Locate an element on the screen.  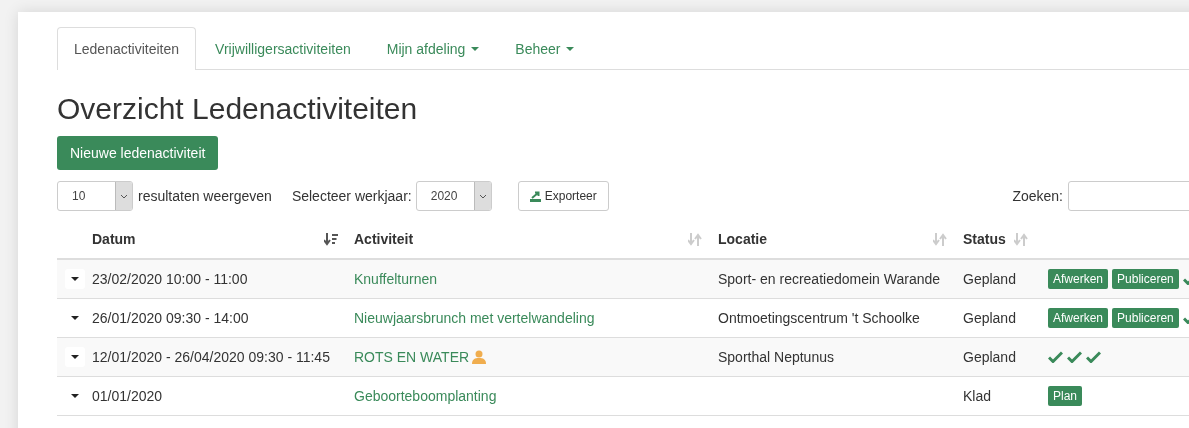
activity-link: Nieuwjaarsbrunch met vertelwandeling is located at coordinates (474, 318).